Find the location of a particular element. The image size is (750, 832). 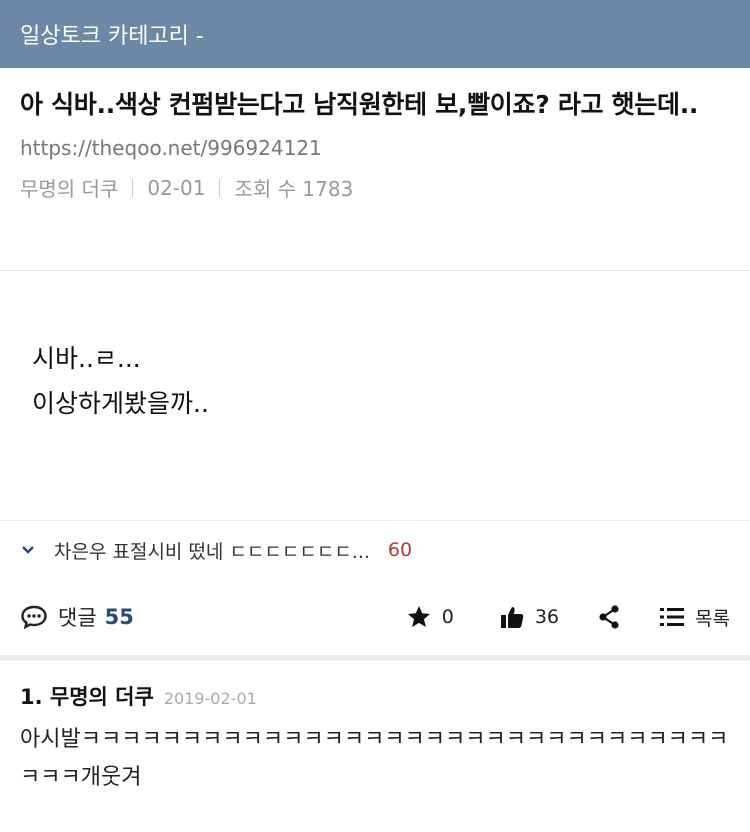

comment-label: 댓글 is located at coordinates (77, 618).